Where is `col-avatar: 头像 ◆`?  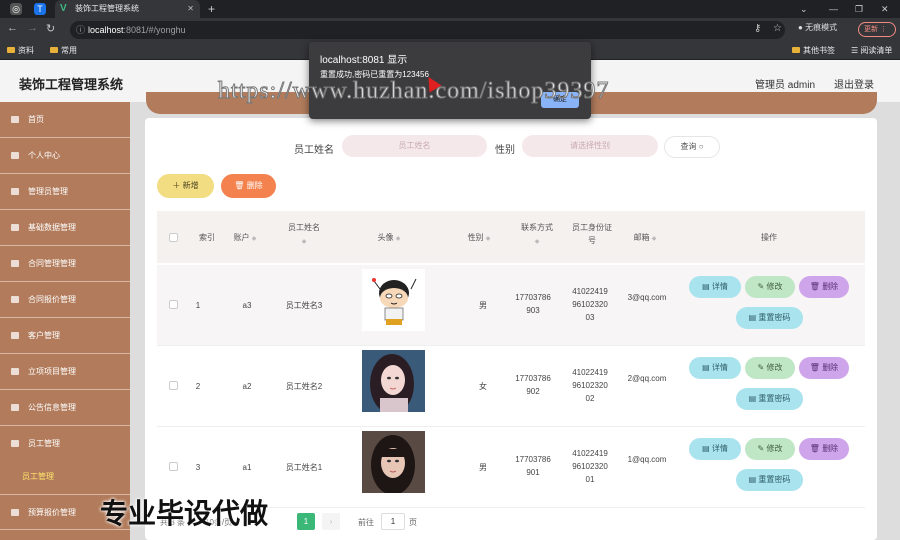
col-avatar: 头像 ◆ is located at coordinates (389, 238).